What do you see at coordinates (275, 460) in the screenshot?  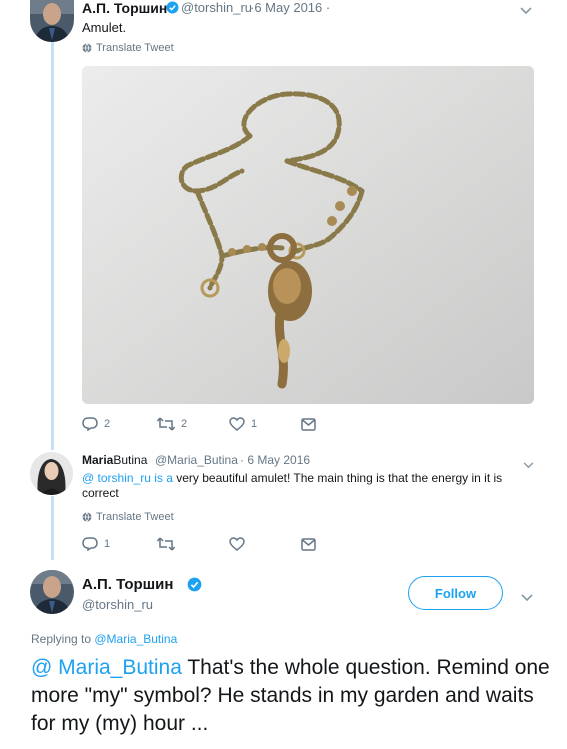 I see `tweet-date: · 6 May 2016` at bounding box center [275, 460].